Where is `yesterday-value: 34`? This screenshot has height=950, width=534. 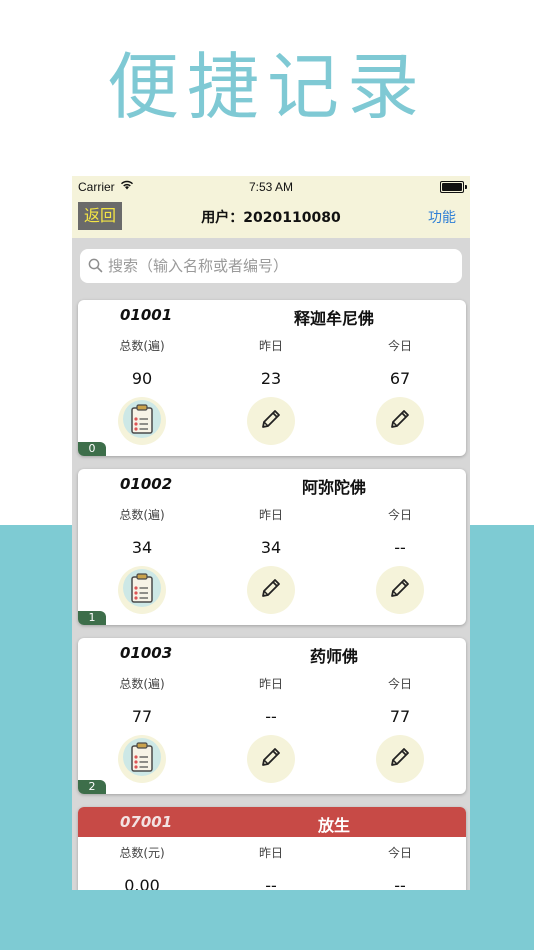 yesterday-value: 34 is located at coordinates (271, 547).